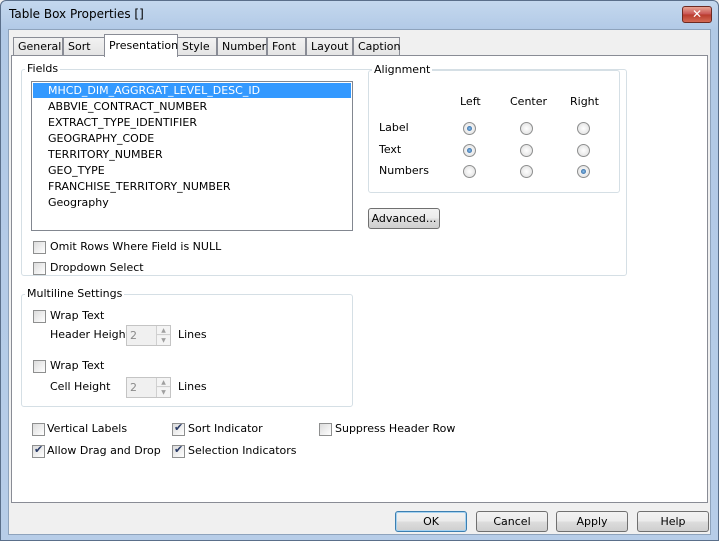  What do you see at coordinates (286, 46) in the screenshot?
I see `tab-font: Font` at bounding box center [286, 46].